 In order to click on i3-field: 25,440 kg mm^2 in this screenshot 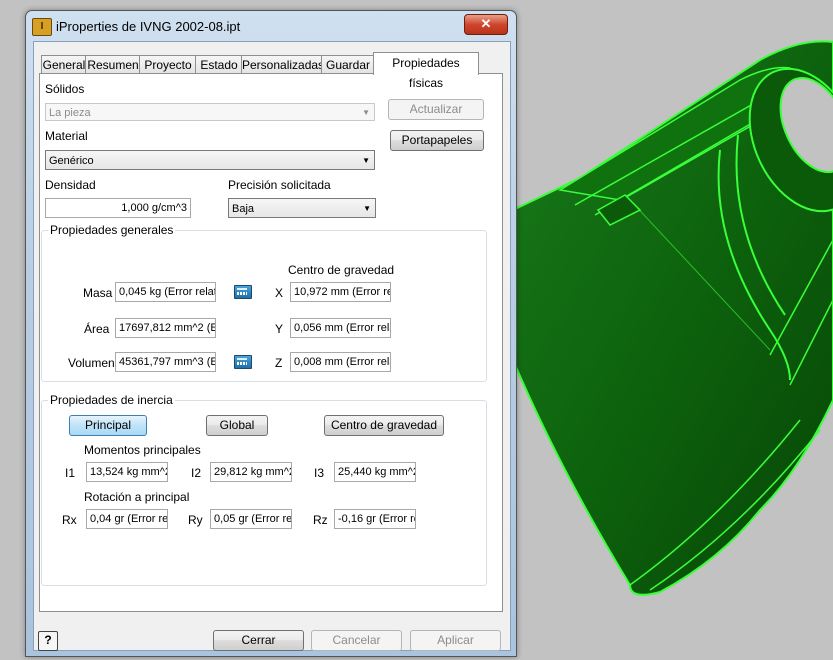, I will do `click(375, 472)`.